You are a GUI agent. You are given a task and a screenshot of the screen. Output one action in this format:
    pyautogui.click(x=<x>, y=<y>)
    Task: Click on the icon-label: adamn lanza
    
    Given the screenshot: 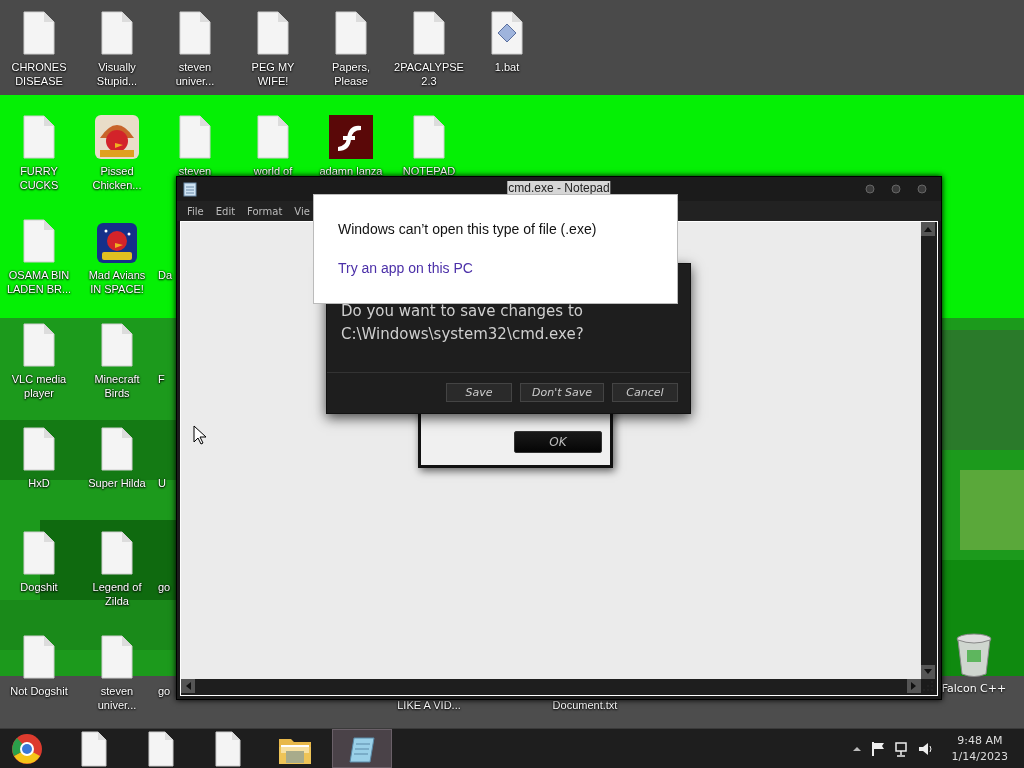 What is the action you would take?
    pyautogui.click(x=351, y=171)
    